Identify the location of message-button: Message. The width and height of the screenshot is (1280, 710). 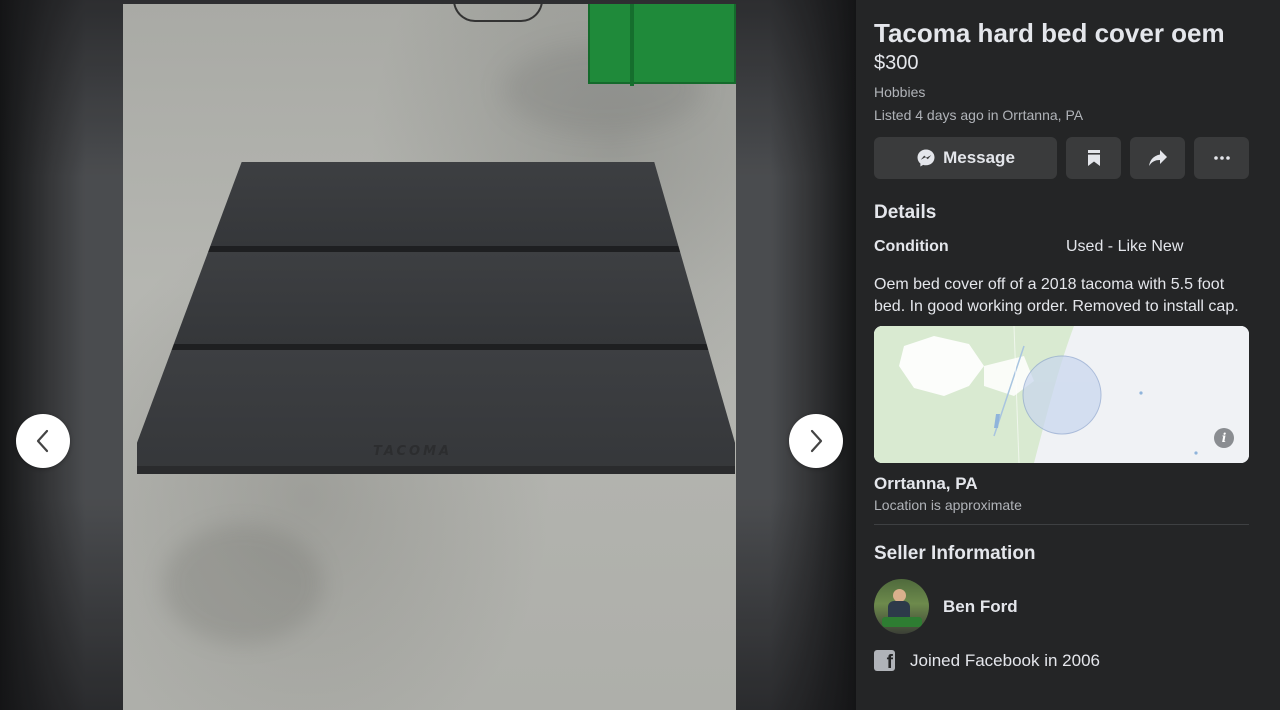
(965, 158).